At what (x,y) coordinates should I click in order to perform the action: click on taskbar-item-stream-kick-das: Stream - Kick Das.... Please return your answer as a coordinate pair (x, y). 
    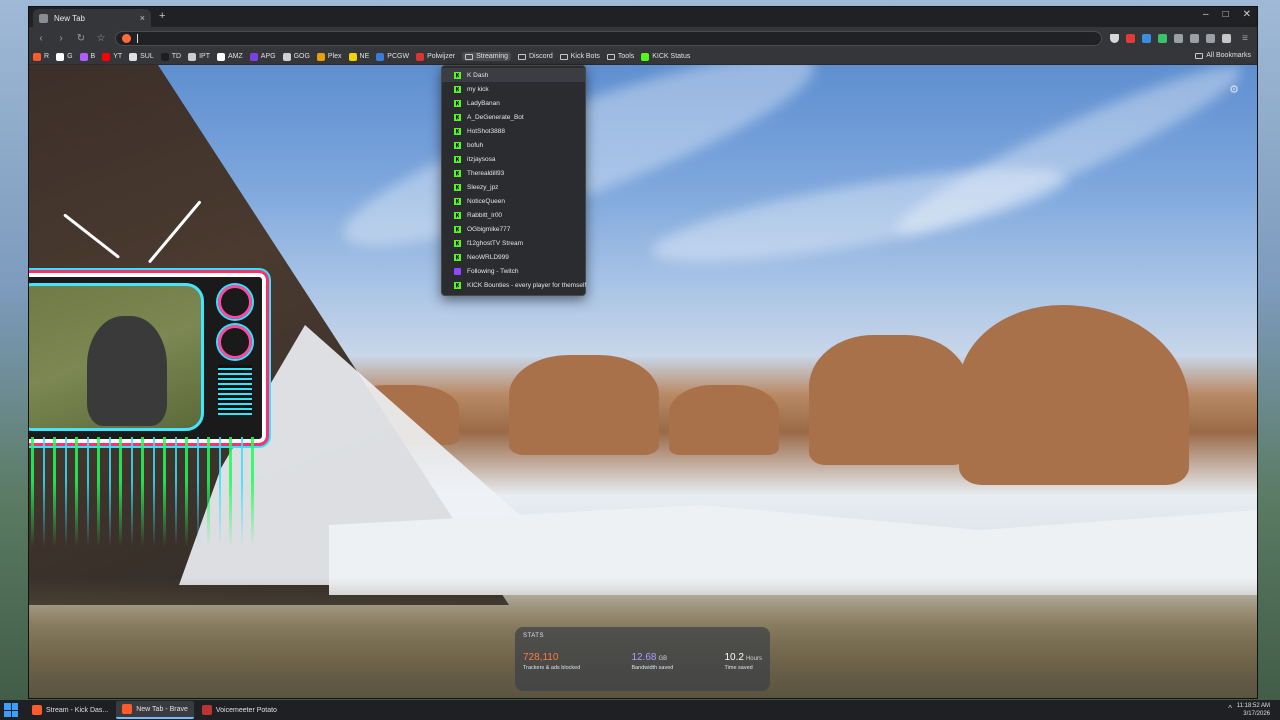
    Looking at the image, I should click on (70, 710).